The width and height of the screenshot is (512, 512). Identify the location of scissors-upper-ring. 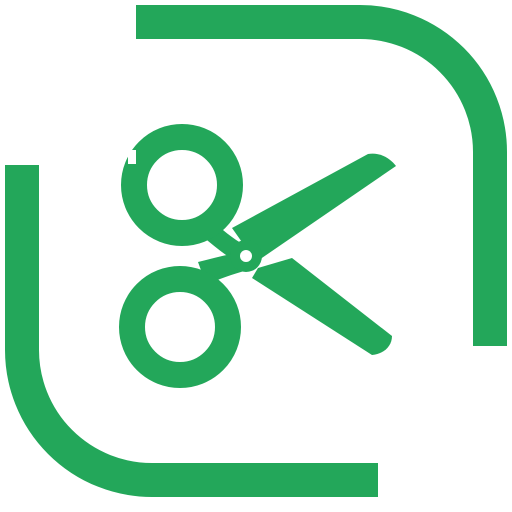
(182, 185).